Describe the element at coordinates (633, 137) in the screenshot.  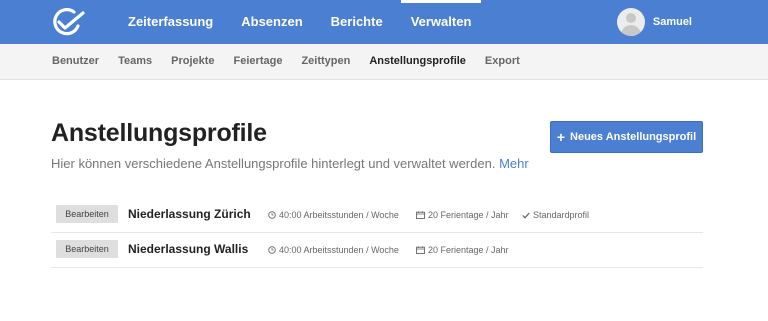
I see `new-profile-label: Neues Anstellungsprofil` at that location.